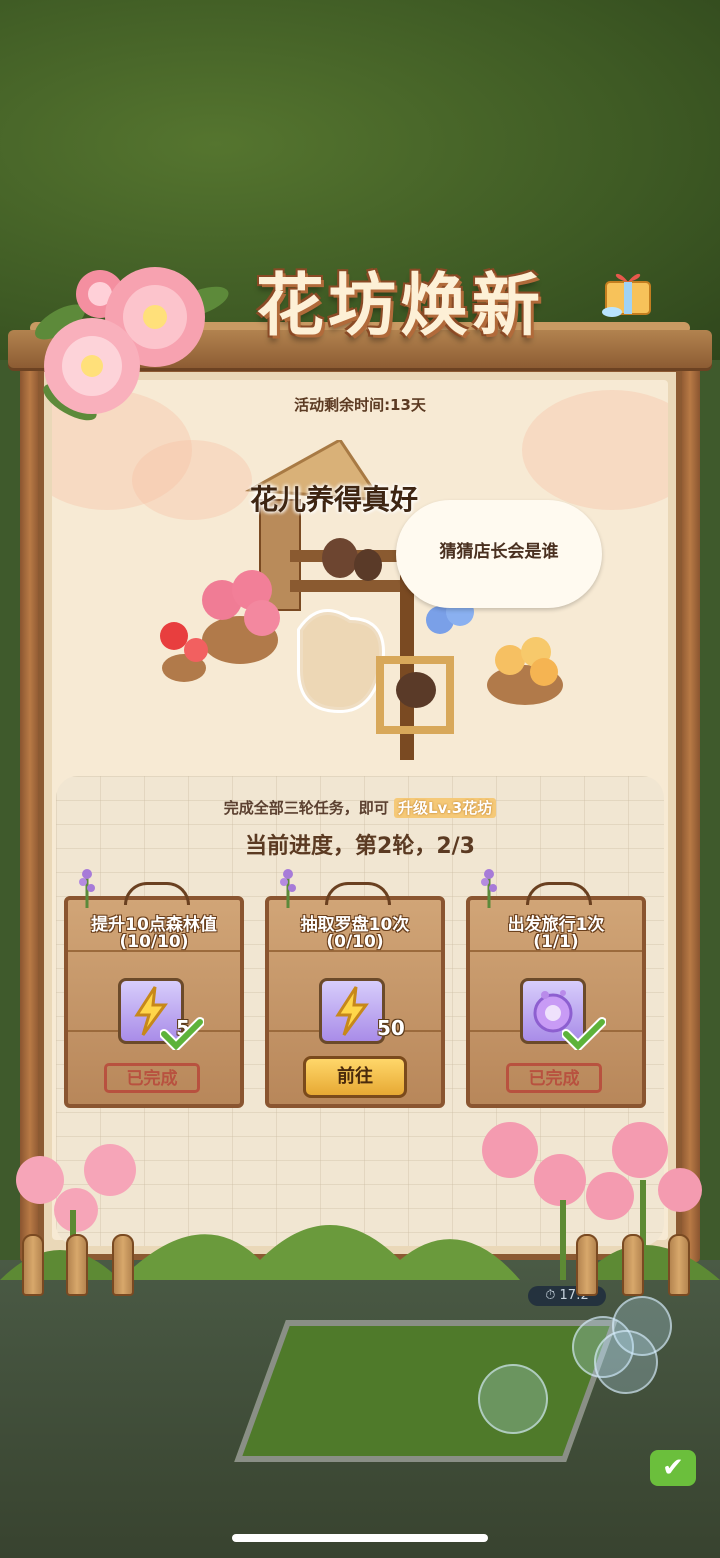  What do you see at coordinates (445, 808) in the screenshot?
I see `upgrade-highlight: 升级Lv.3花坊` at bounding box center [445, 808].